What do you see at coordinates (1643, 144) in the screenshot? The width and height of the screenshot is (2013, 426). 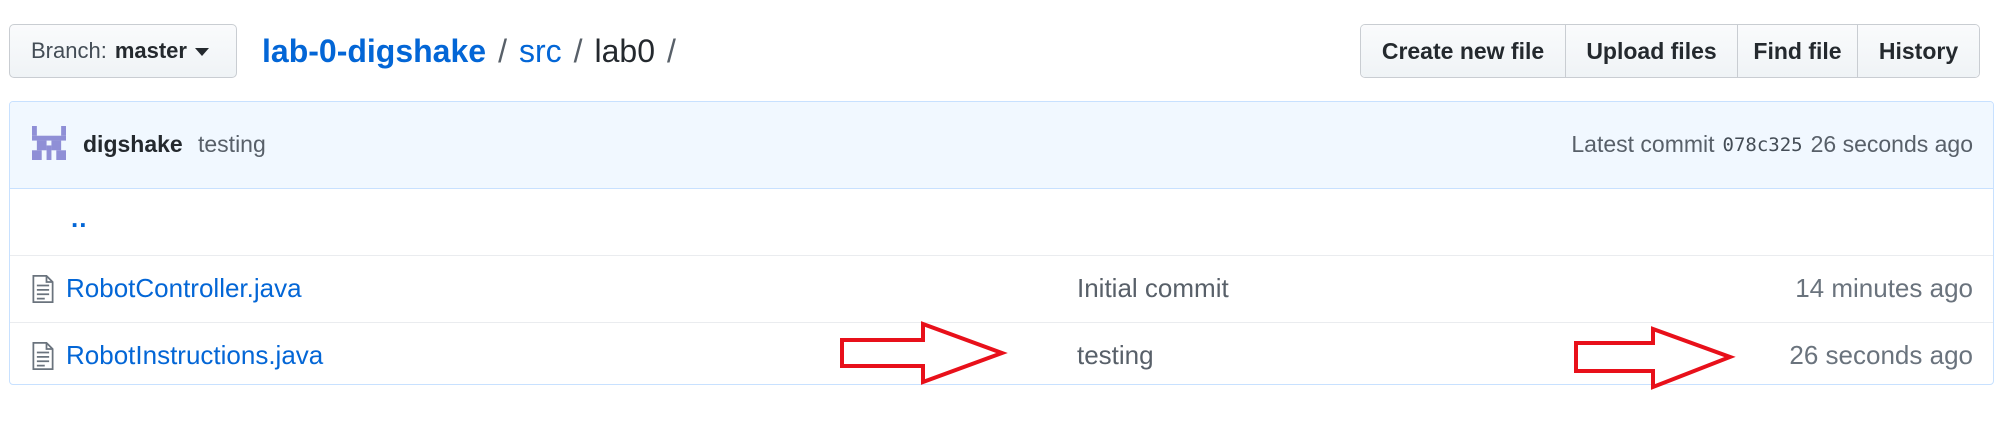 I see `latest-commit-label: Latest commit` at bounding box center [1643, 144].